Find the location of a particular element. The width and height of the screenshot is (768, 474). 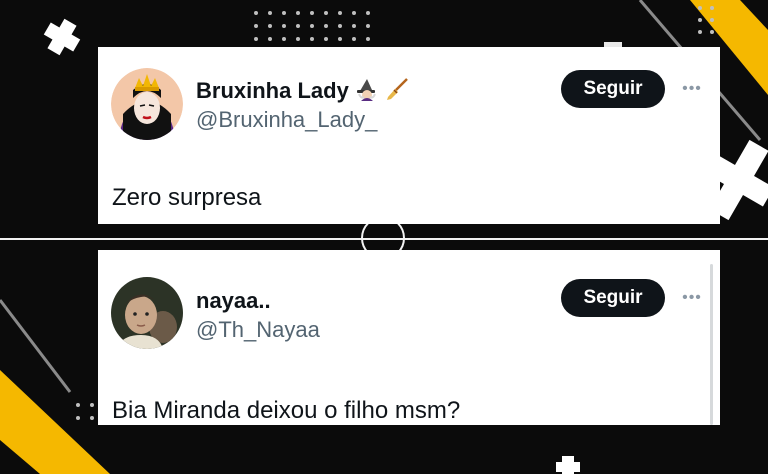

evil-queen-avatar-image is located at coordinates (147, 104).